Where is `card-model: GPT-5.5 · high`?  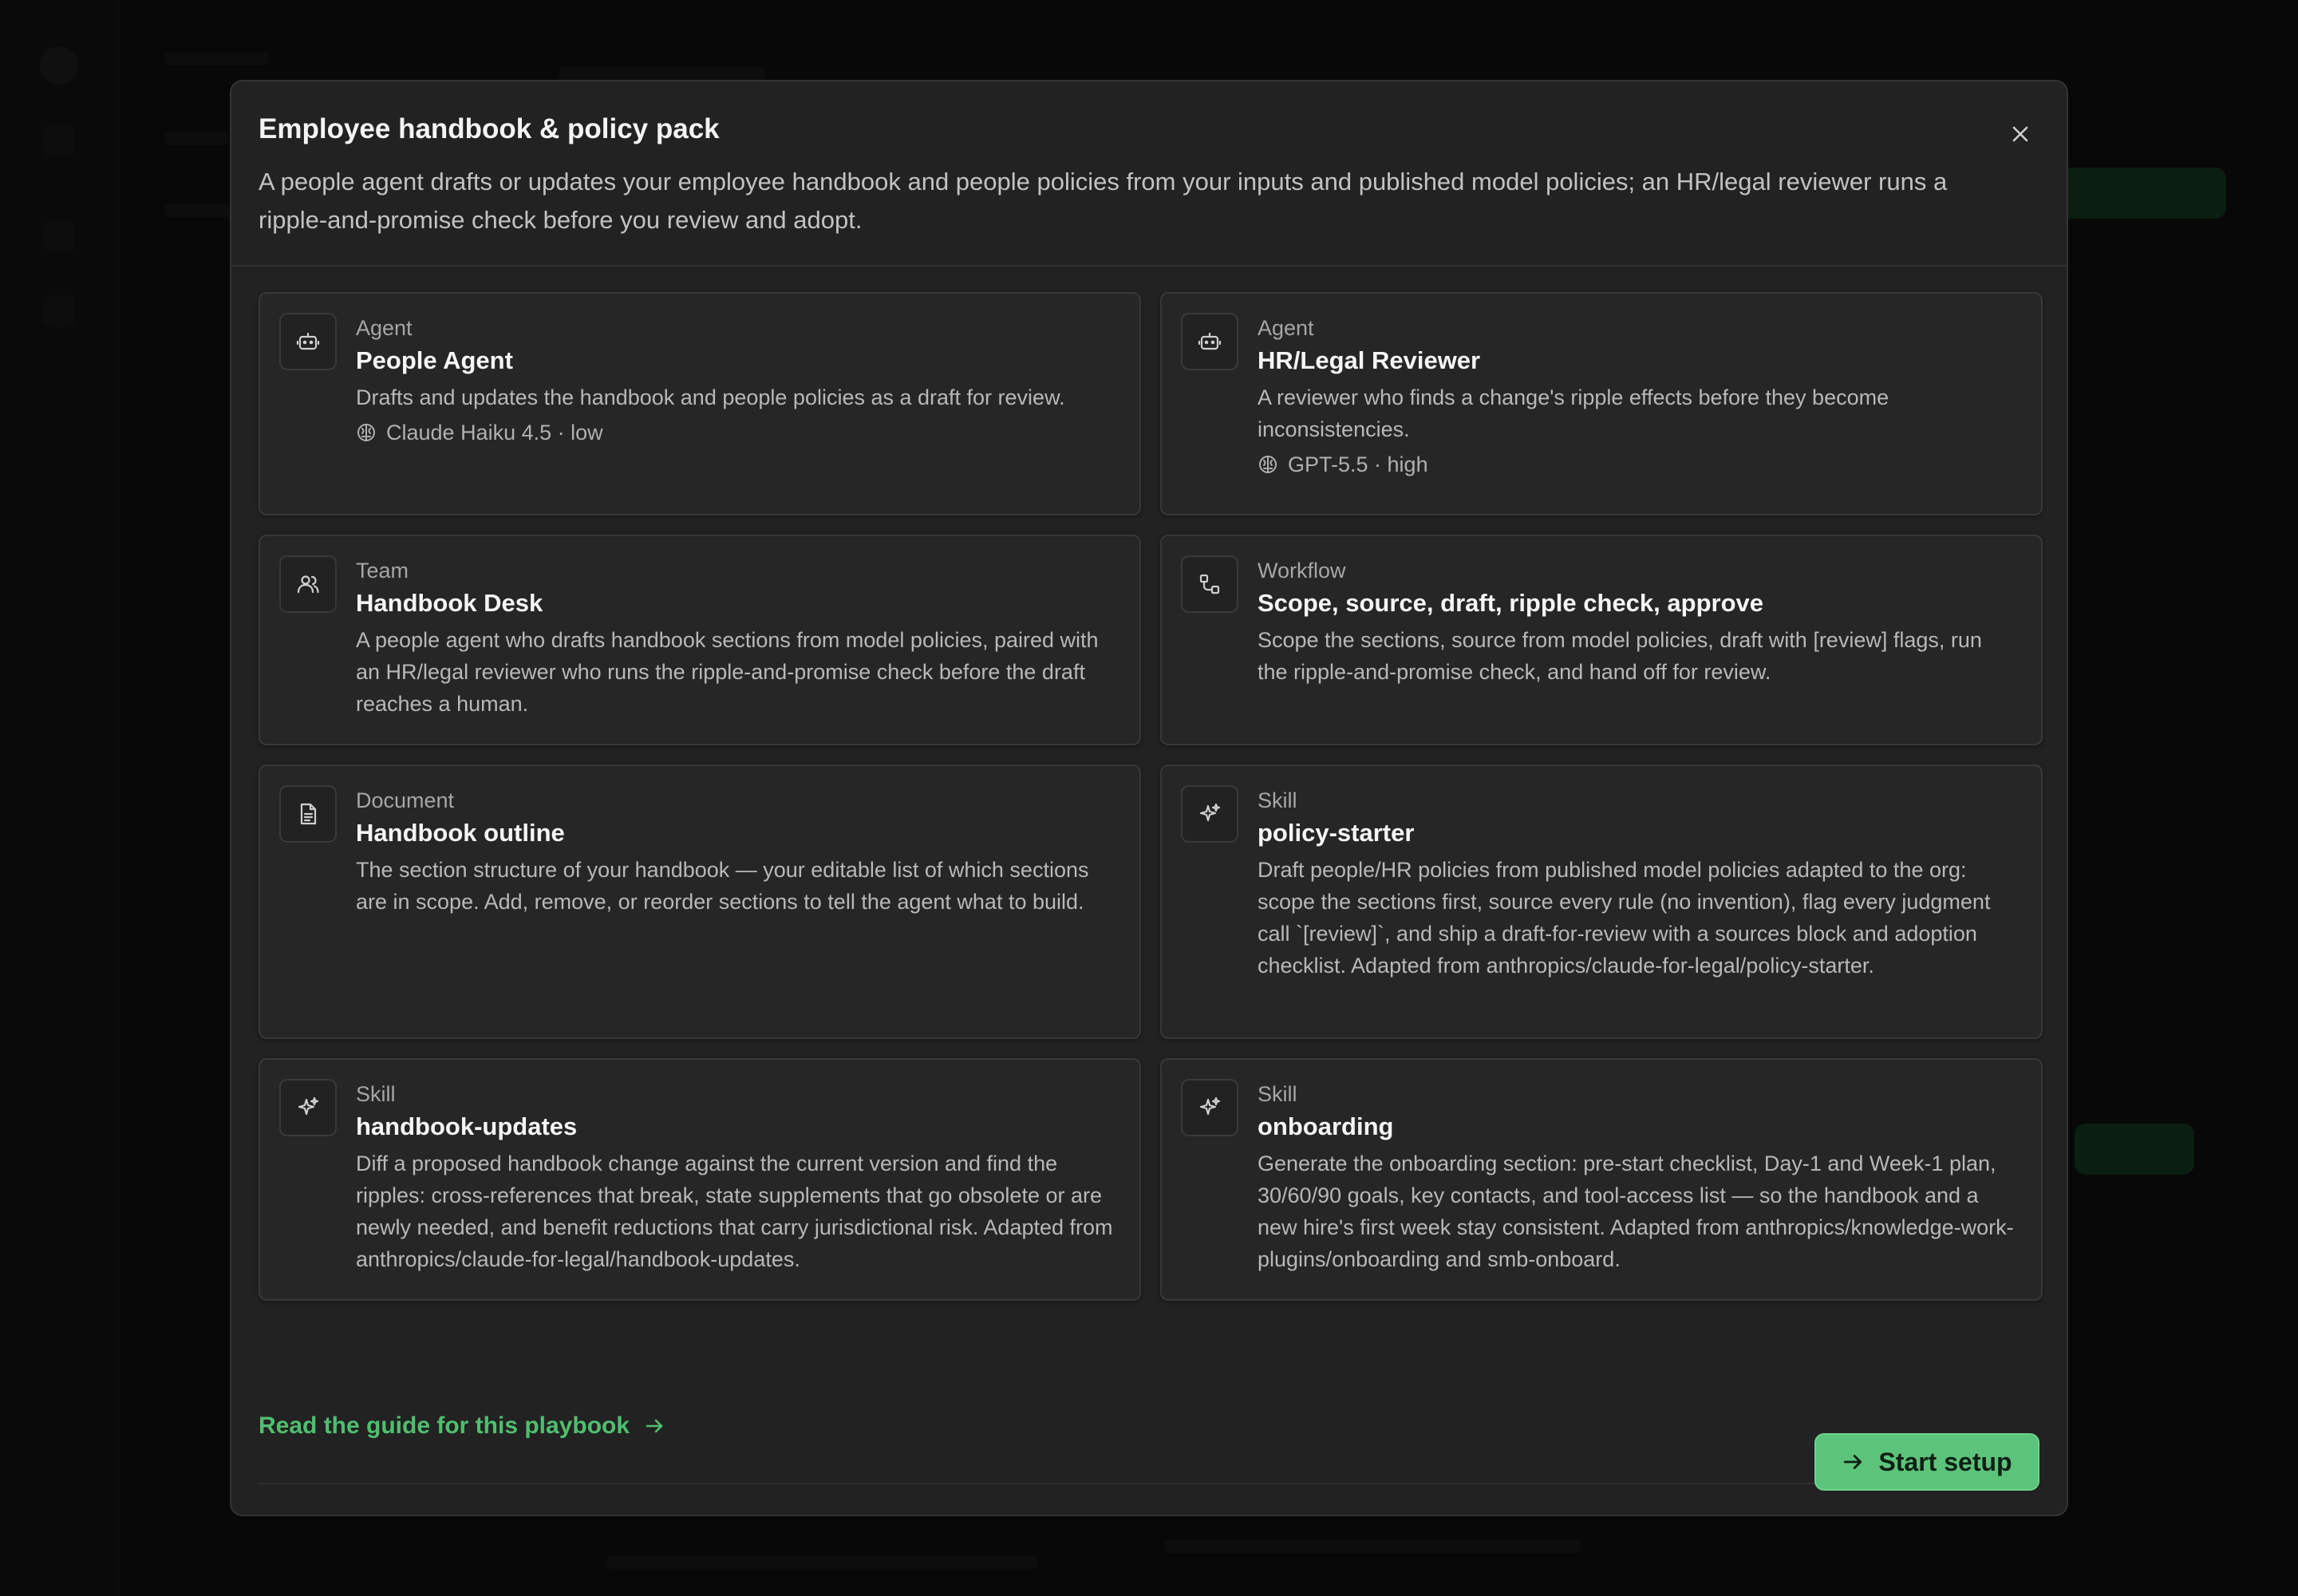
card-model: GPT-5.5 · high is located at coordinates (1638, 464).